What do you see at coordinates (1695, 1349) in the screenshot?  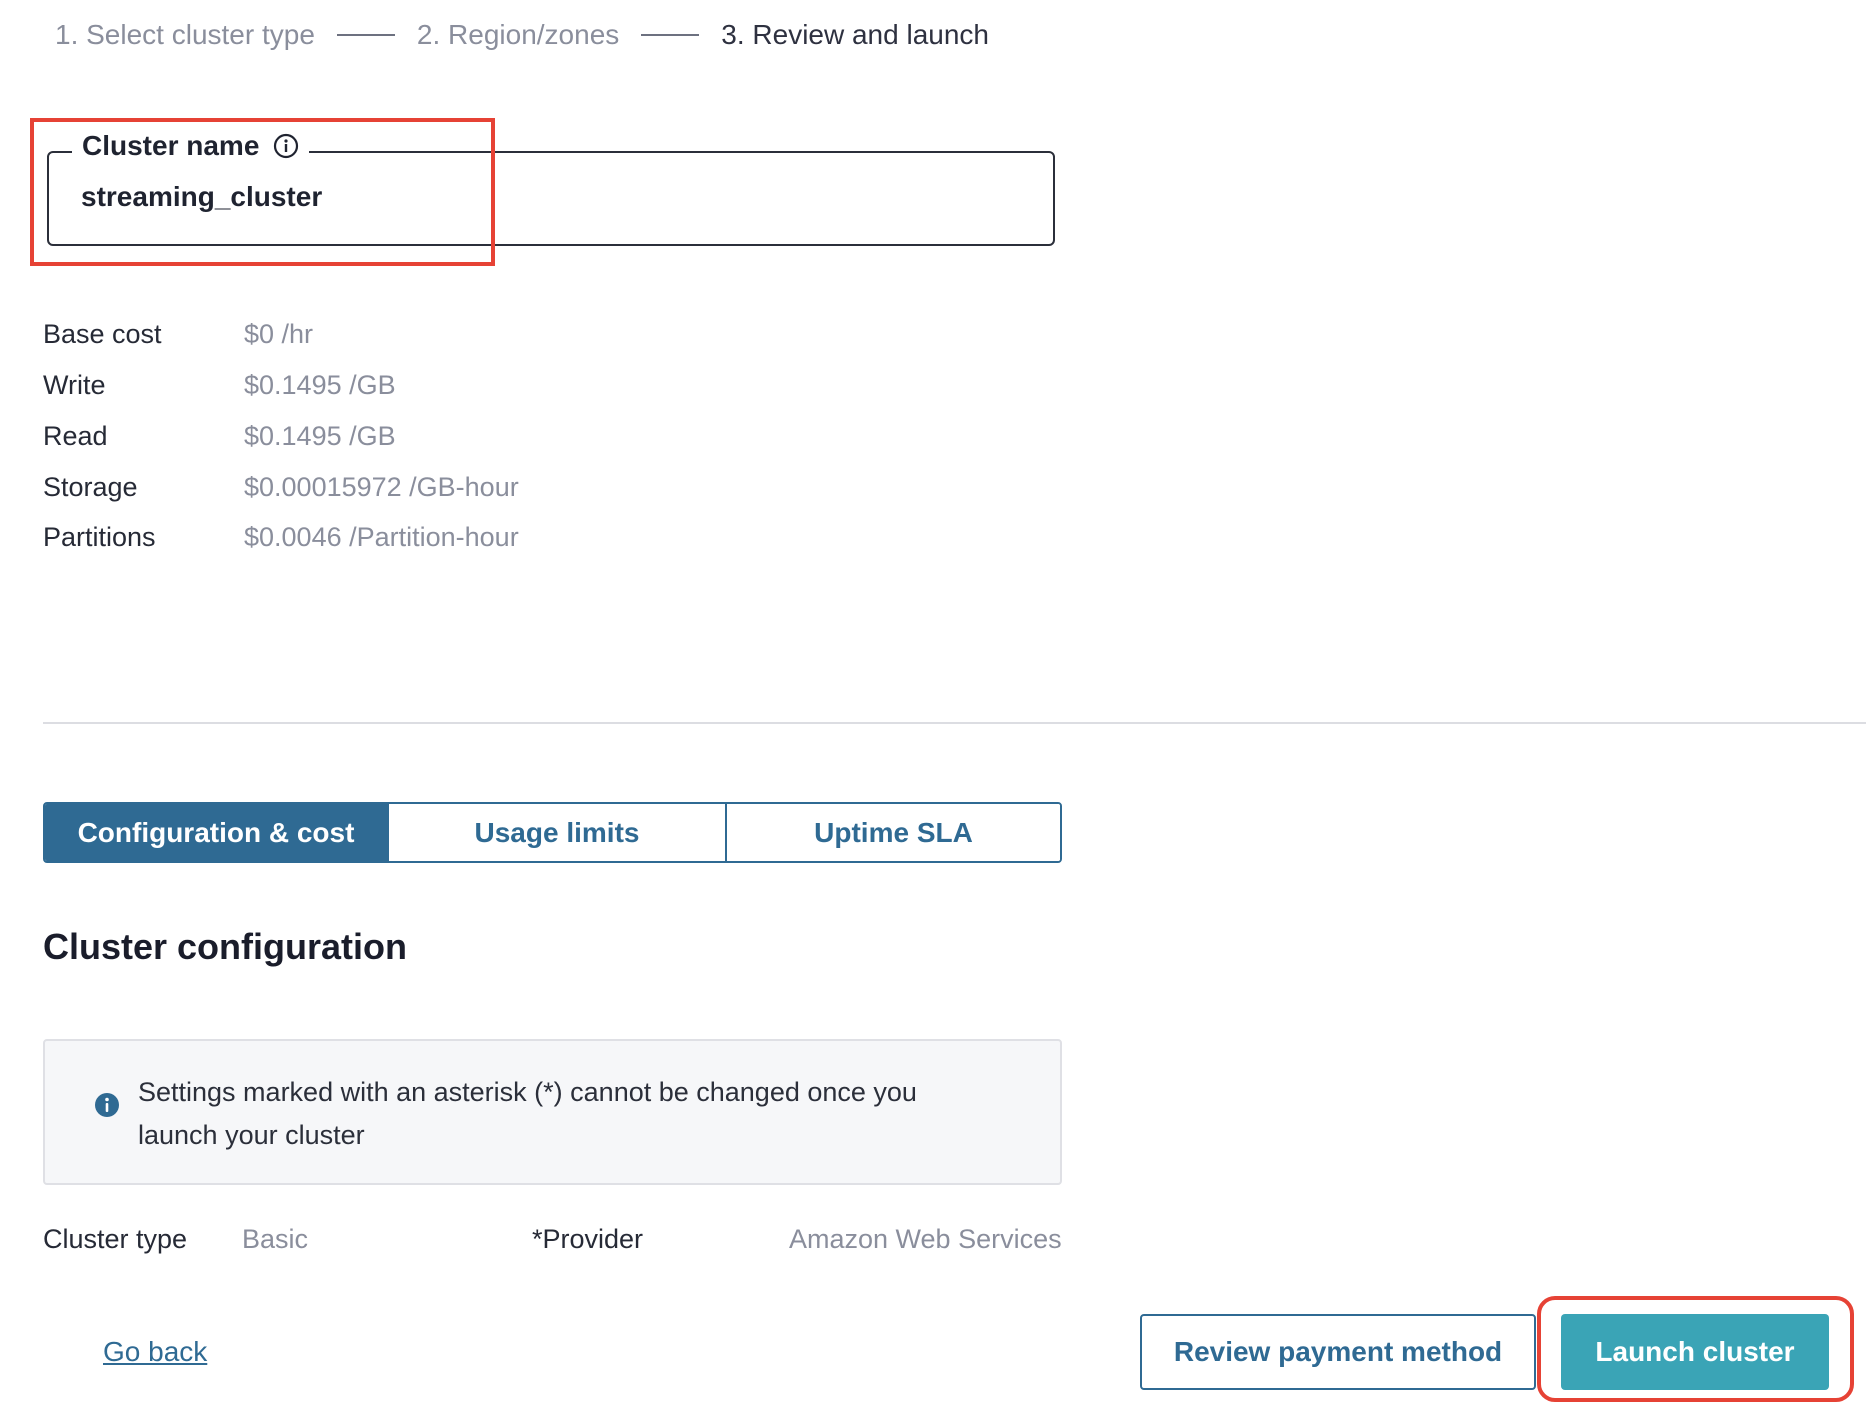 I see `launch-button-highlight` at bounding box center [1695, 1349].